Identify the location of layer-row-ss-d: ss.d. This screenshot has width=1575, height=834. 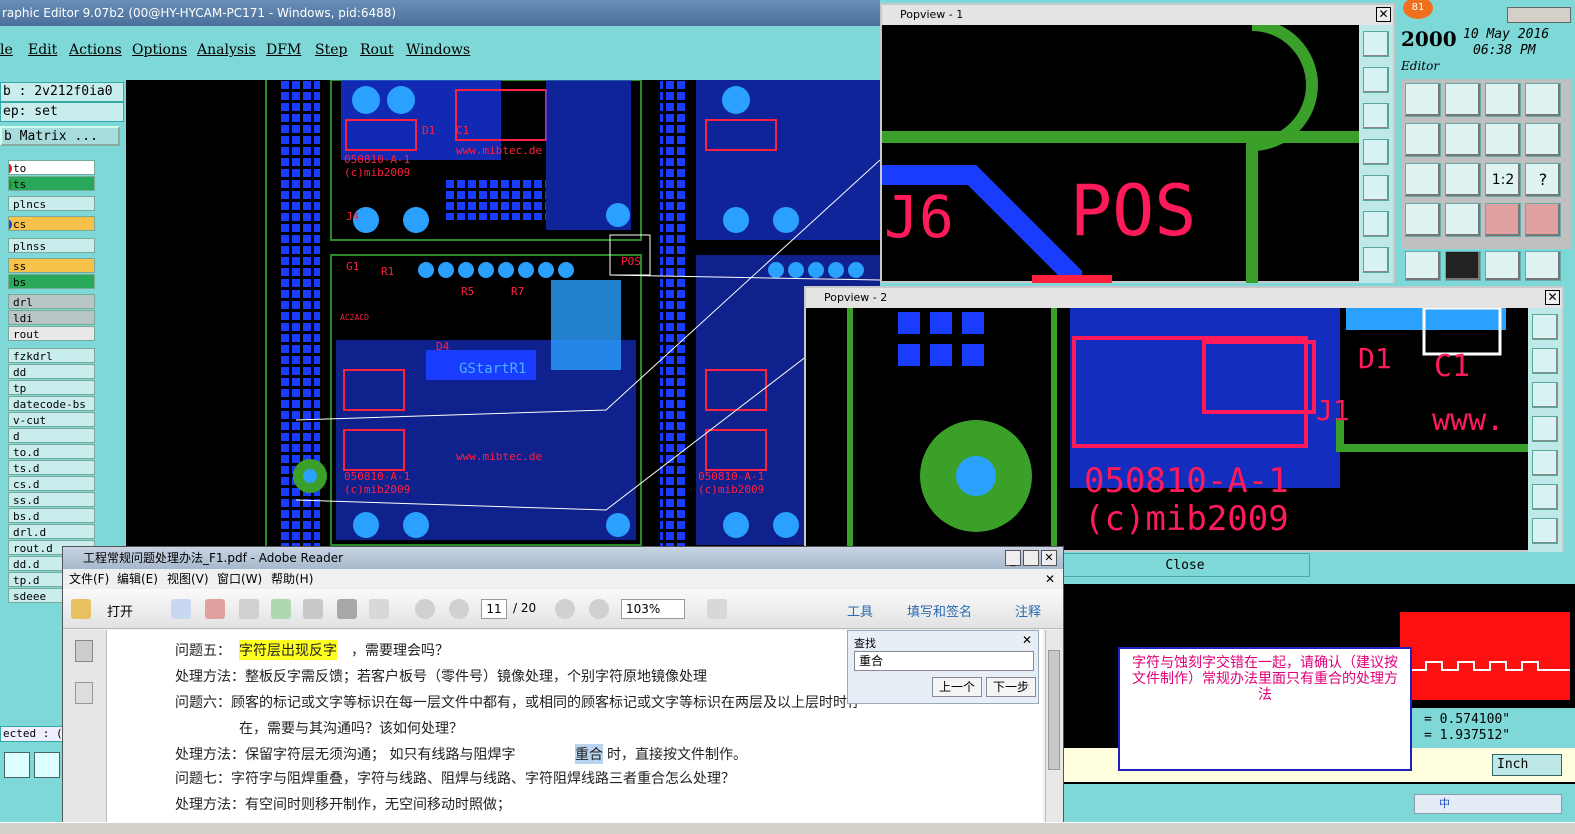
(51, 499).